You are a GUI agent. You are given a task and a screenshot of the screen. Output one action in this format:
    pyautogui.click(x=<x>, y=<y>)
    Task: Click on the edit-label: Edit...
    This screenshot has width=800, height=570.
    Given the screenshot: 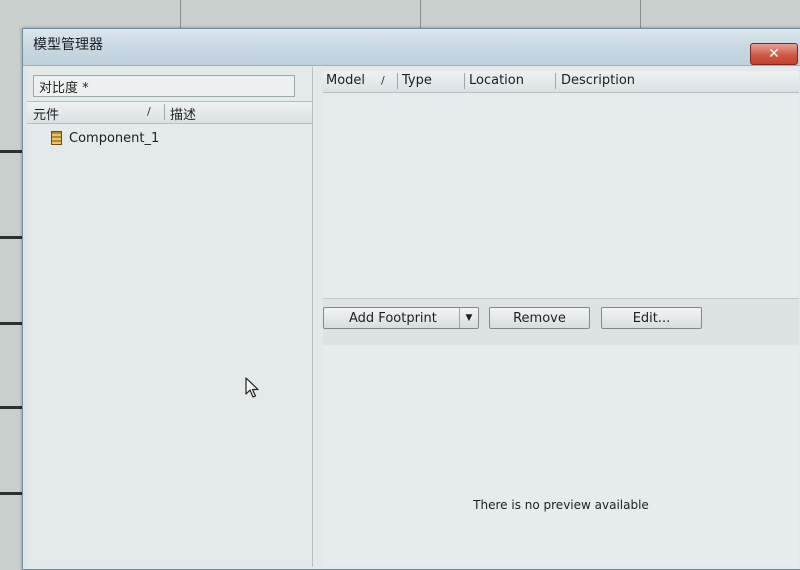 What is the action you would take?
    pyautogui.click(x=651, y=318)
    